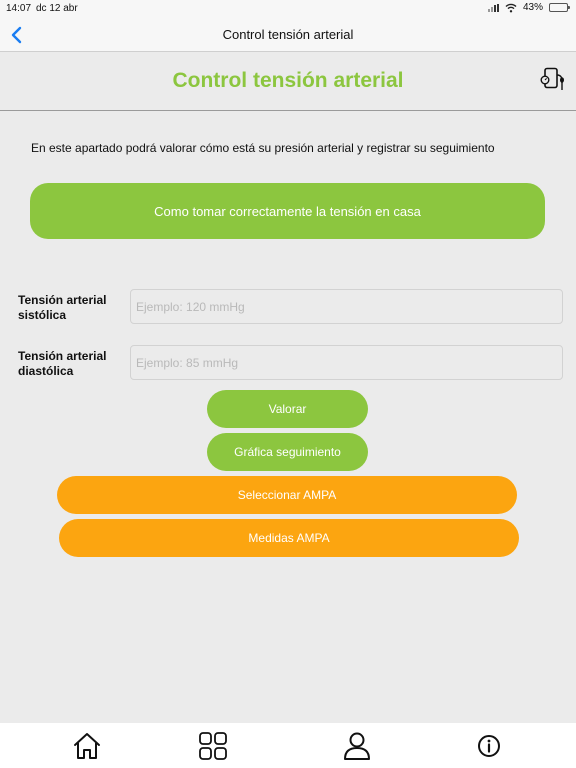 This screenshot has width=576, height=768. I want to click on blood-pressure-monitor-icon, so click(553, 81).